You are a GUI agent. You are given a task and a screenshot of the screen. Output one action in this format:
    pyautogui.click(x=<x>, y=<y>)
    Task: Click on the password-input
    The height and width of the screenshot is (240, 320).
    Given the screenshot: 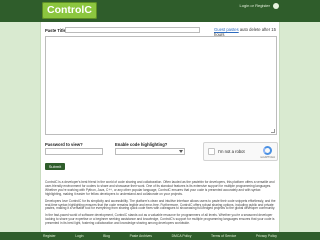 What is the action you would take?
    pyautogui.click(x=74, y=151)
    